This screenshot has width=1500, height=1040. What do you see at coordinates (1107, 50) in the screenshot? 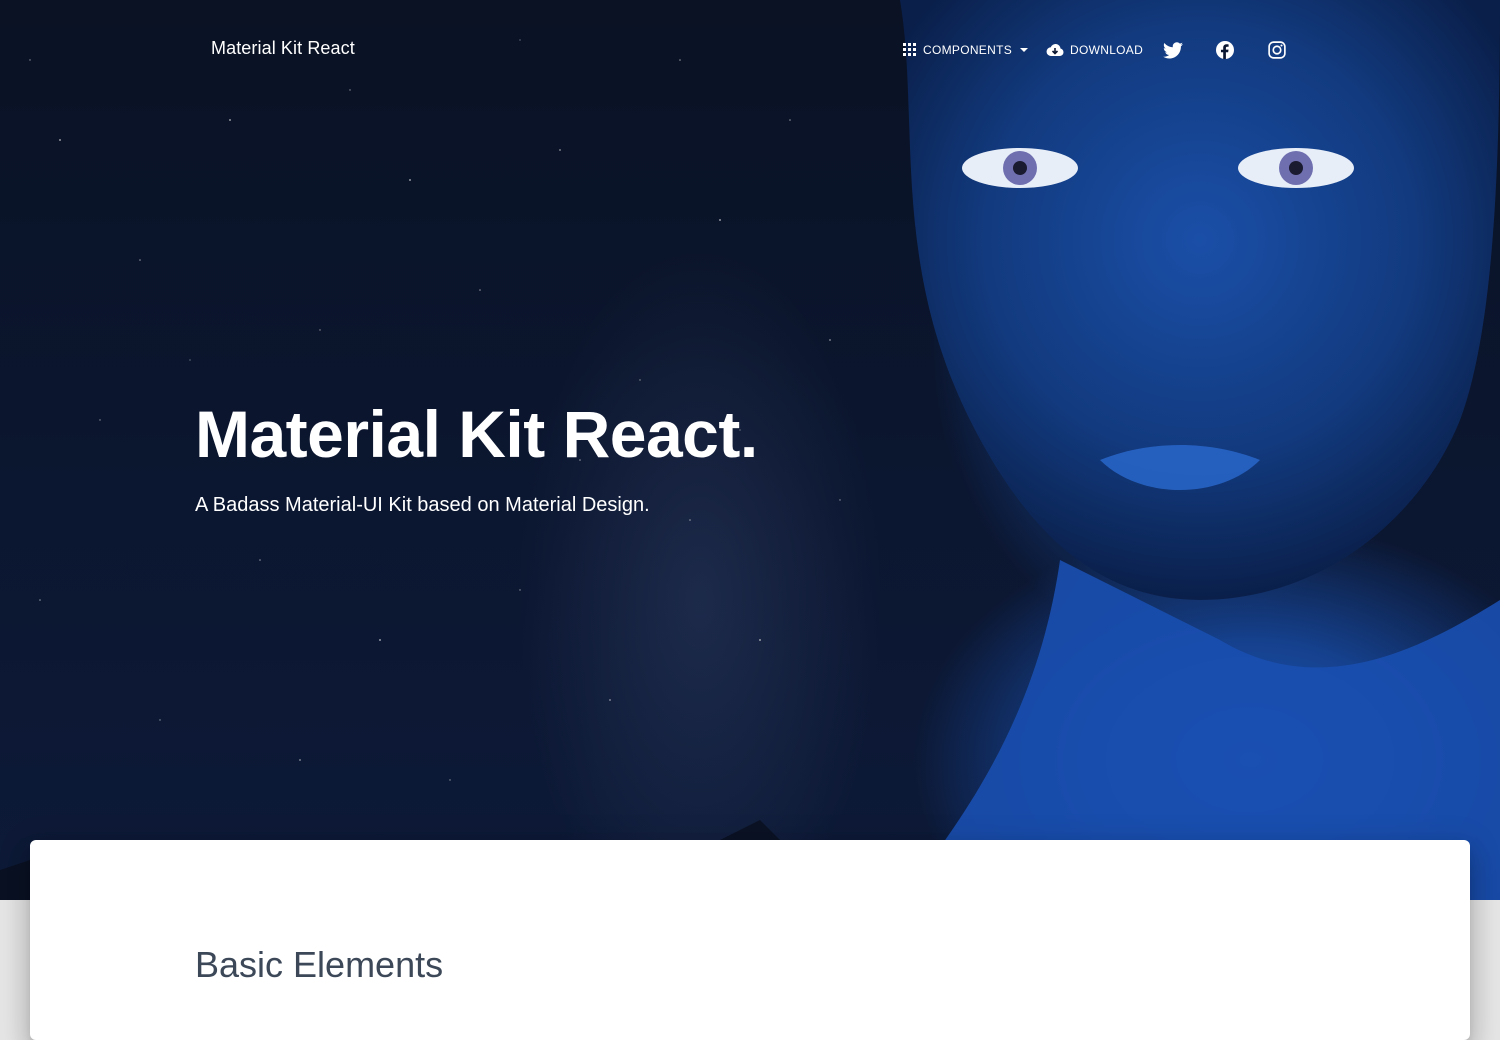
I see `download-label: Download` at bounding box center [1107, 50].